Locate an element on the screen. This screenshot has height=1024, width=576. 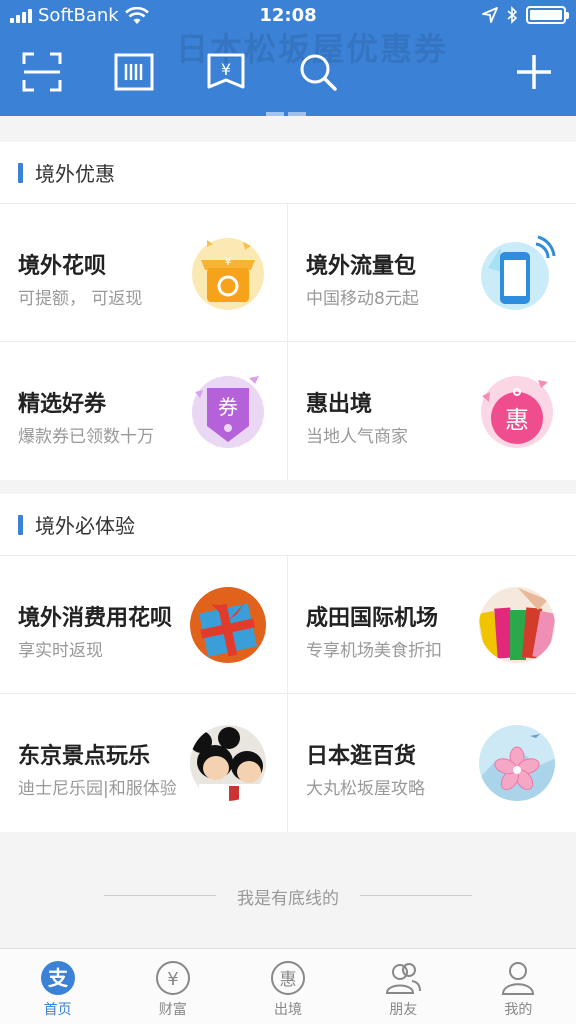
barcode-icon is located at coordinates (134, 72).